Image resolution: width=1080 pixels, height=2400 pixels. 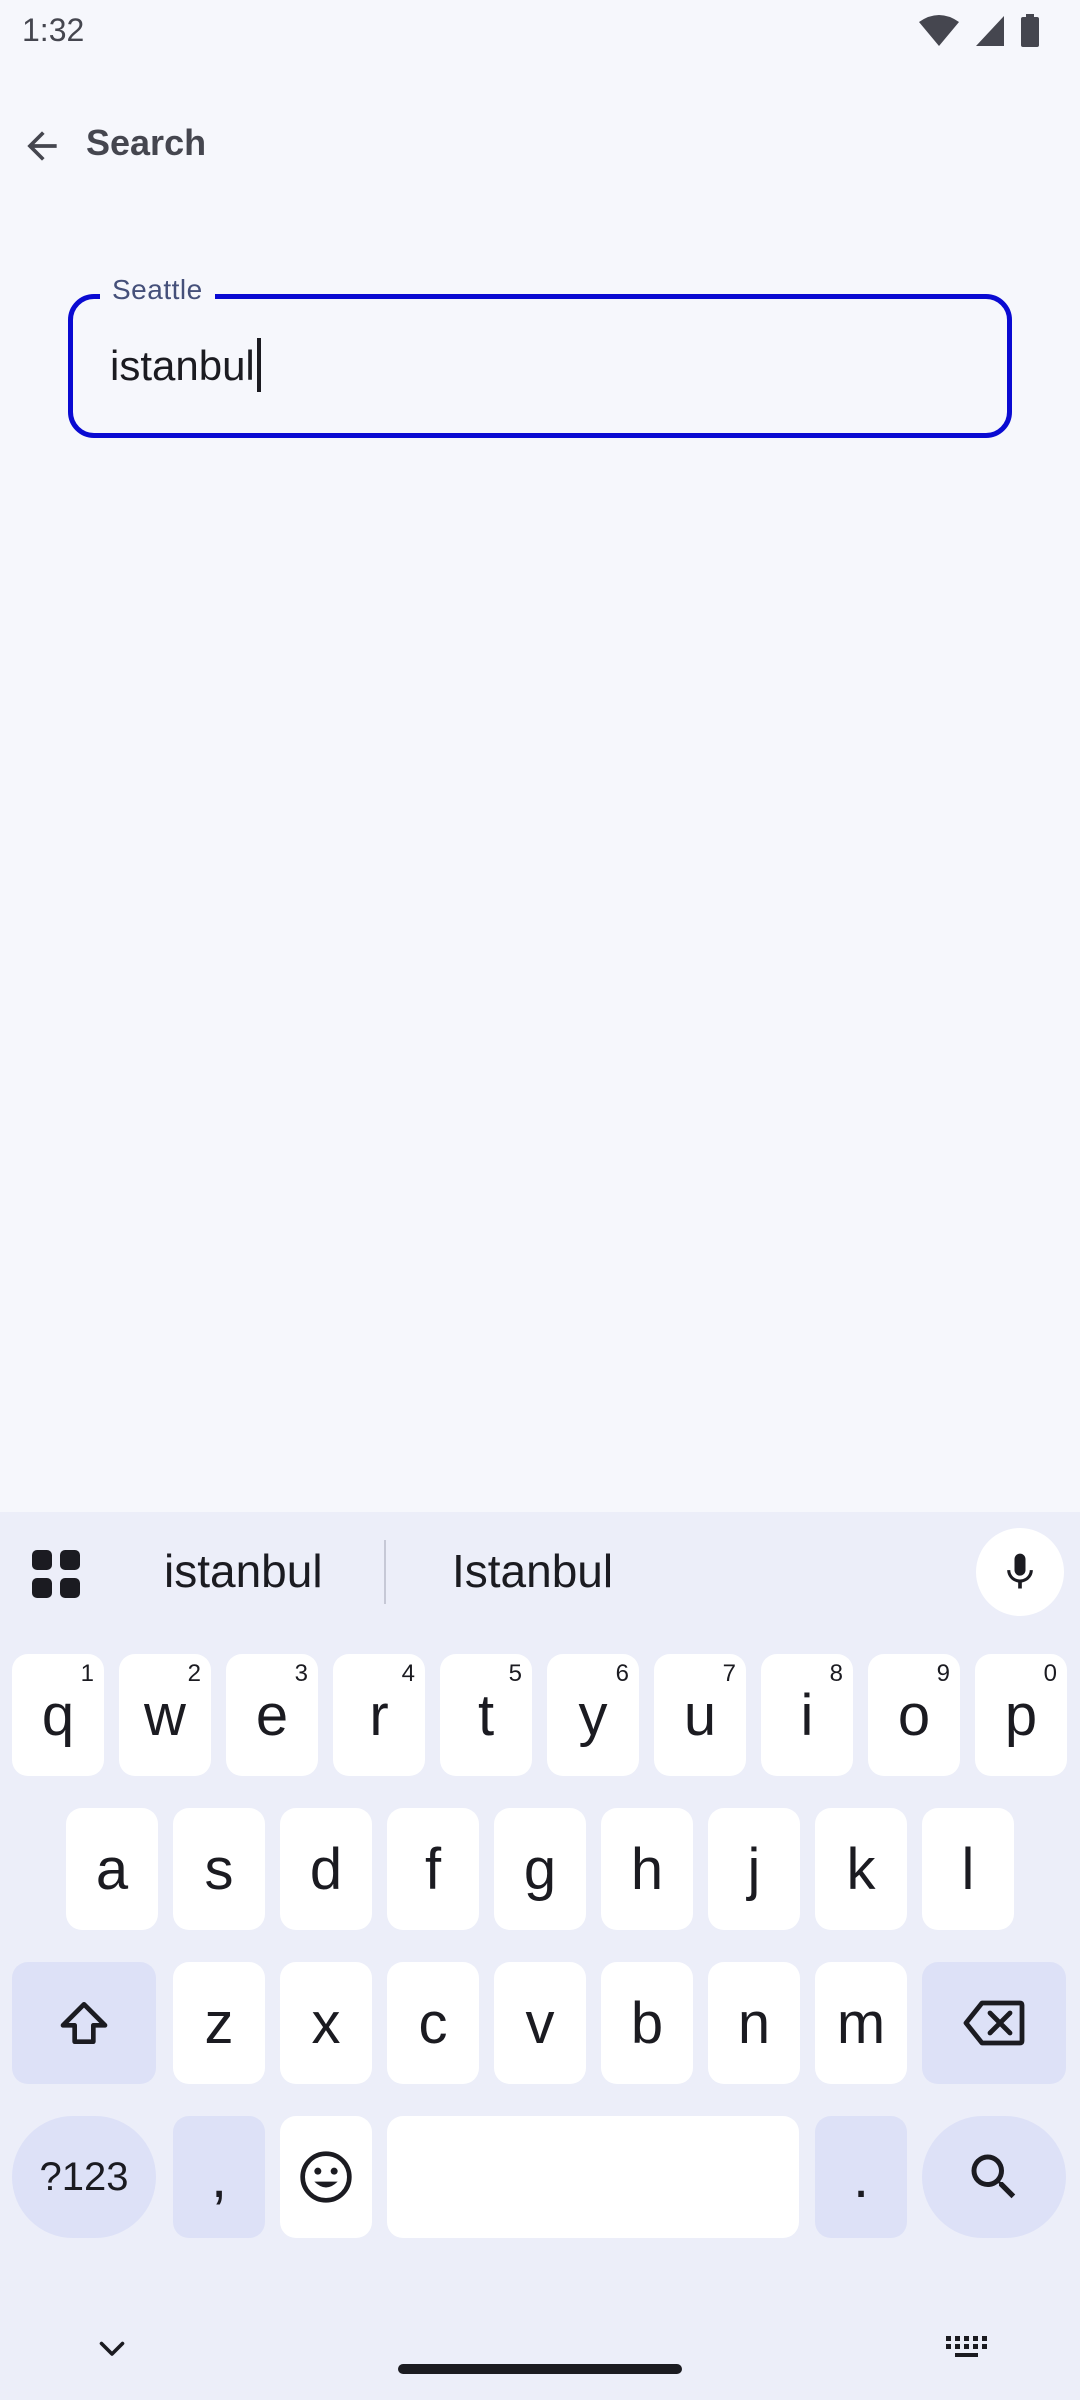 I want to click on key-label: o, so click(x=914, y=1715).